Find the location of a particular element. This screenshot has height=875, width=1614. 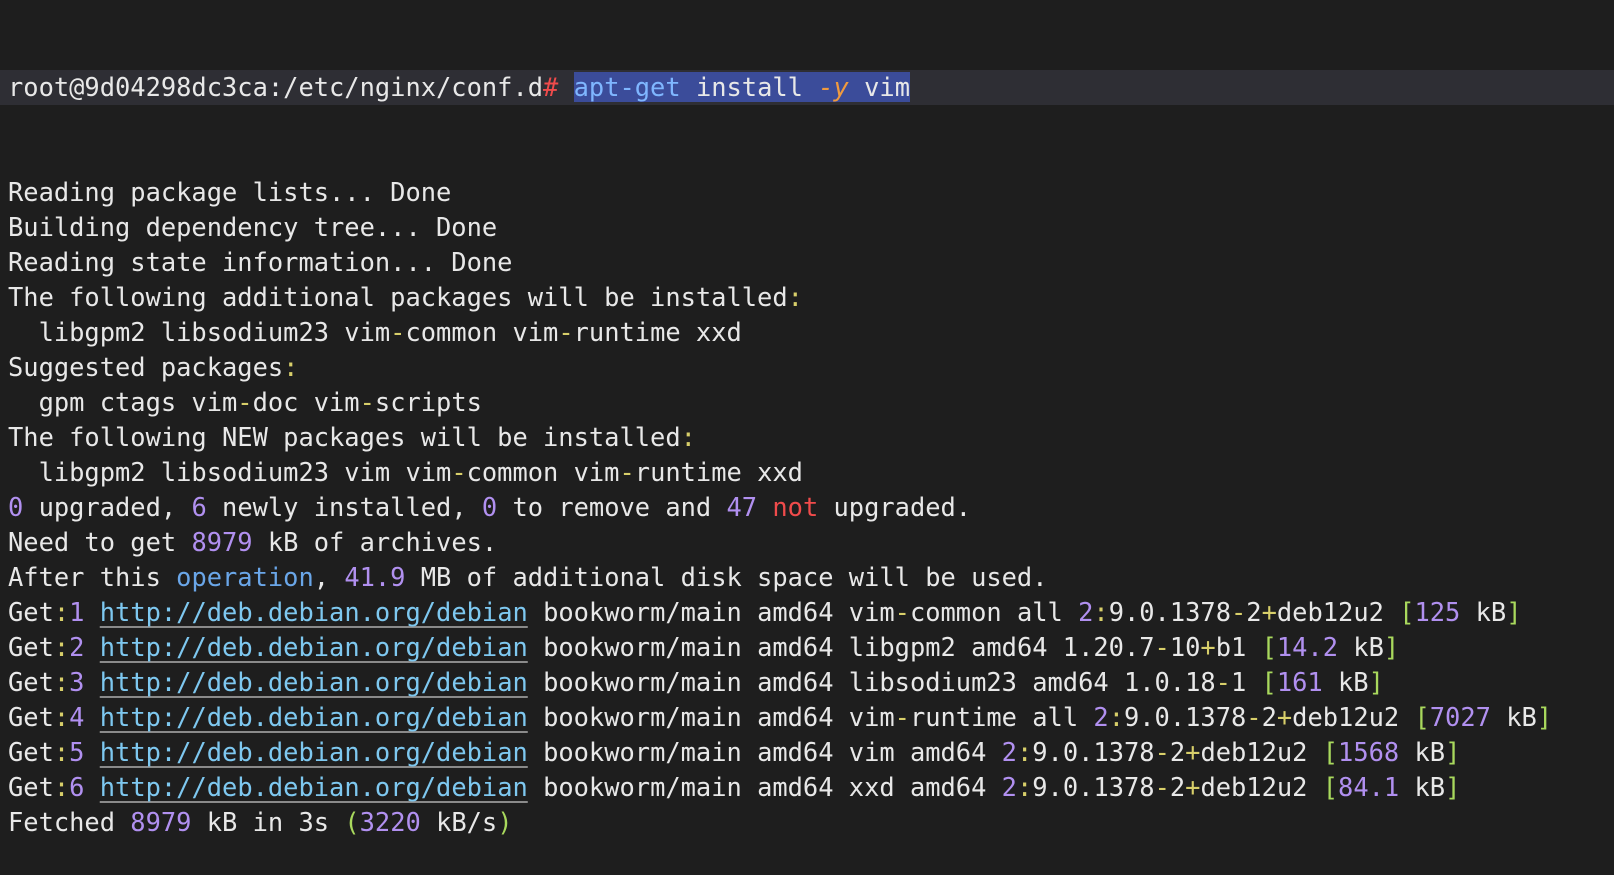

output-text: newly installed, is located at coordinates (344, 507).